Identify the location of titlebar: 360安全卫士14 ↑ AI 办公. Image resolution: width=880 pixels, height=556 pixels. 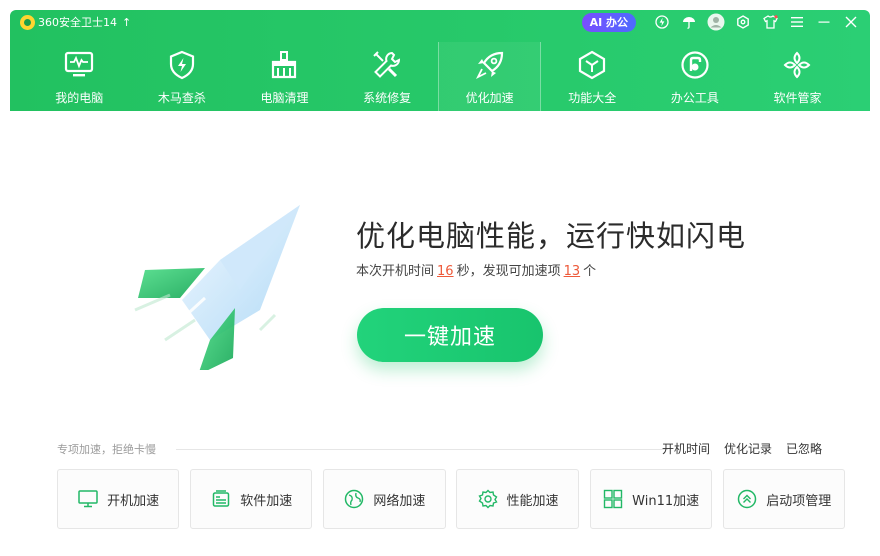
(440, 22).